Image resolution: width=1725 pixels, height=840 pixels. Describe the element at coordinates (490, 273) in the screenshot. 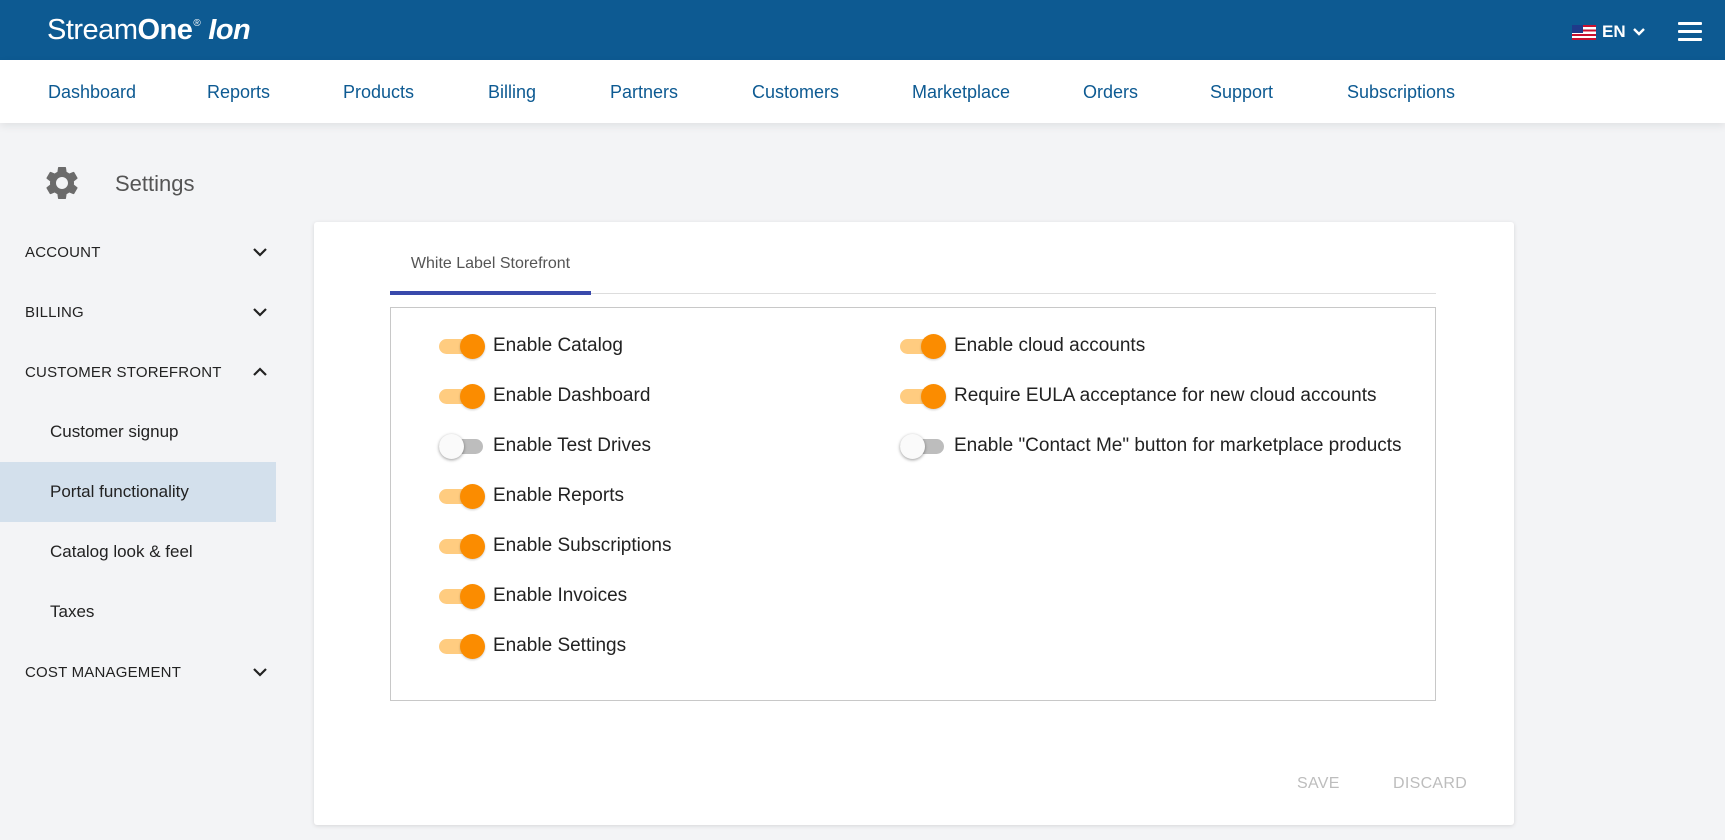

I see `tab-white-label-storefront: White Label Storefront` at that location.